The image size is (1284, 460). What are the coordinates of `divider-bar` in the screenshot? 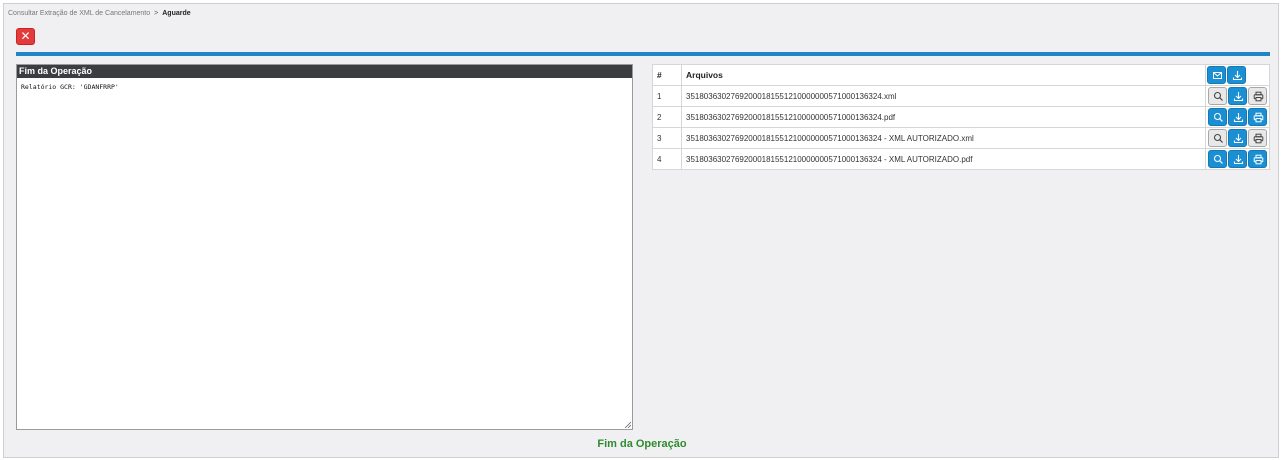 It's located at (643, 54).